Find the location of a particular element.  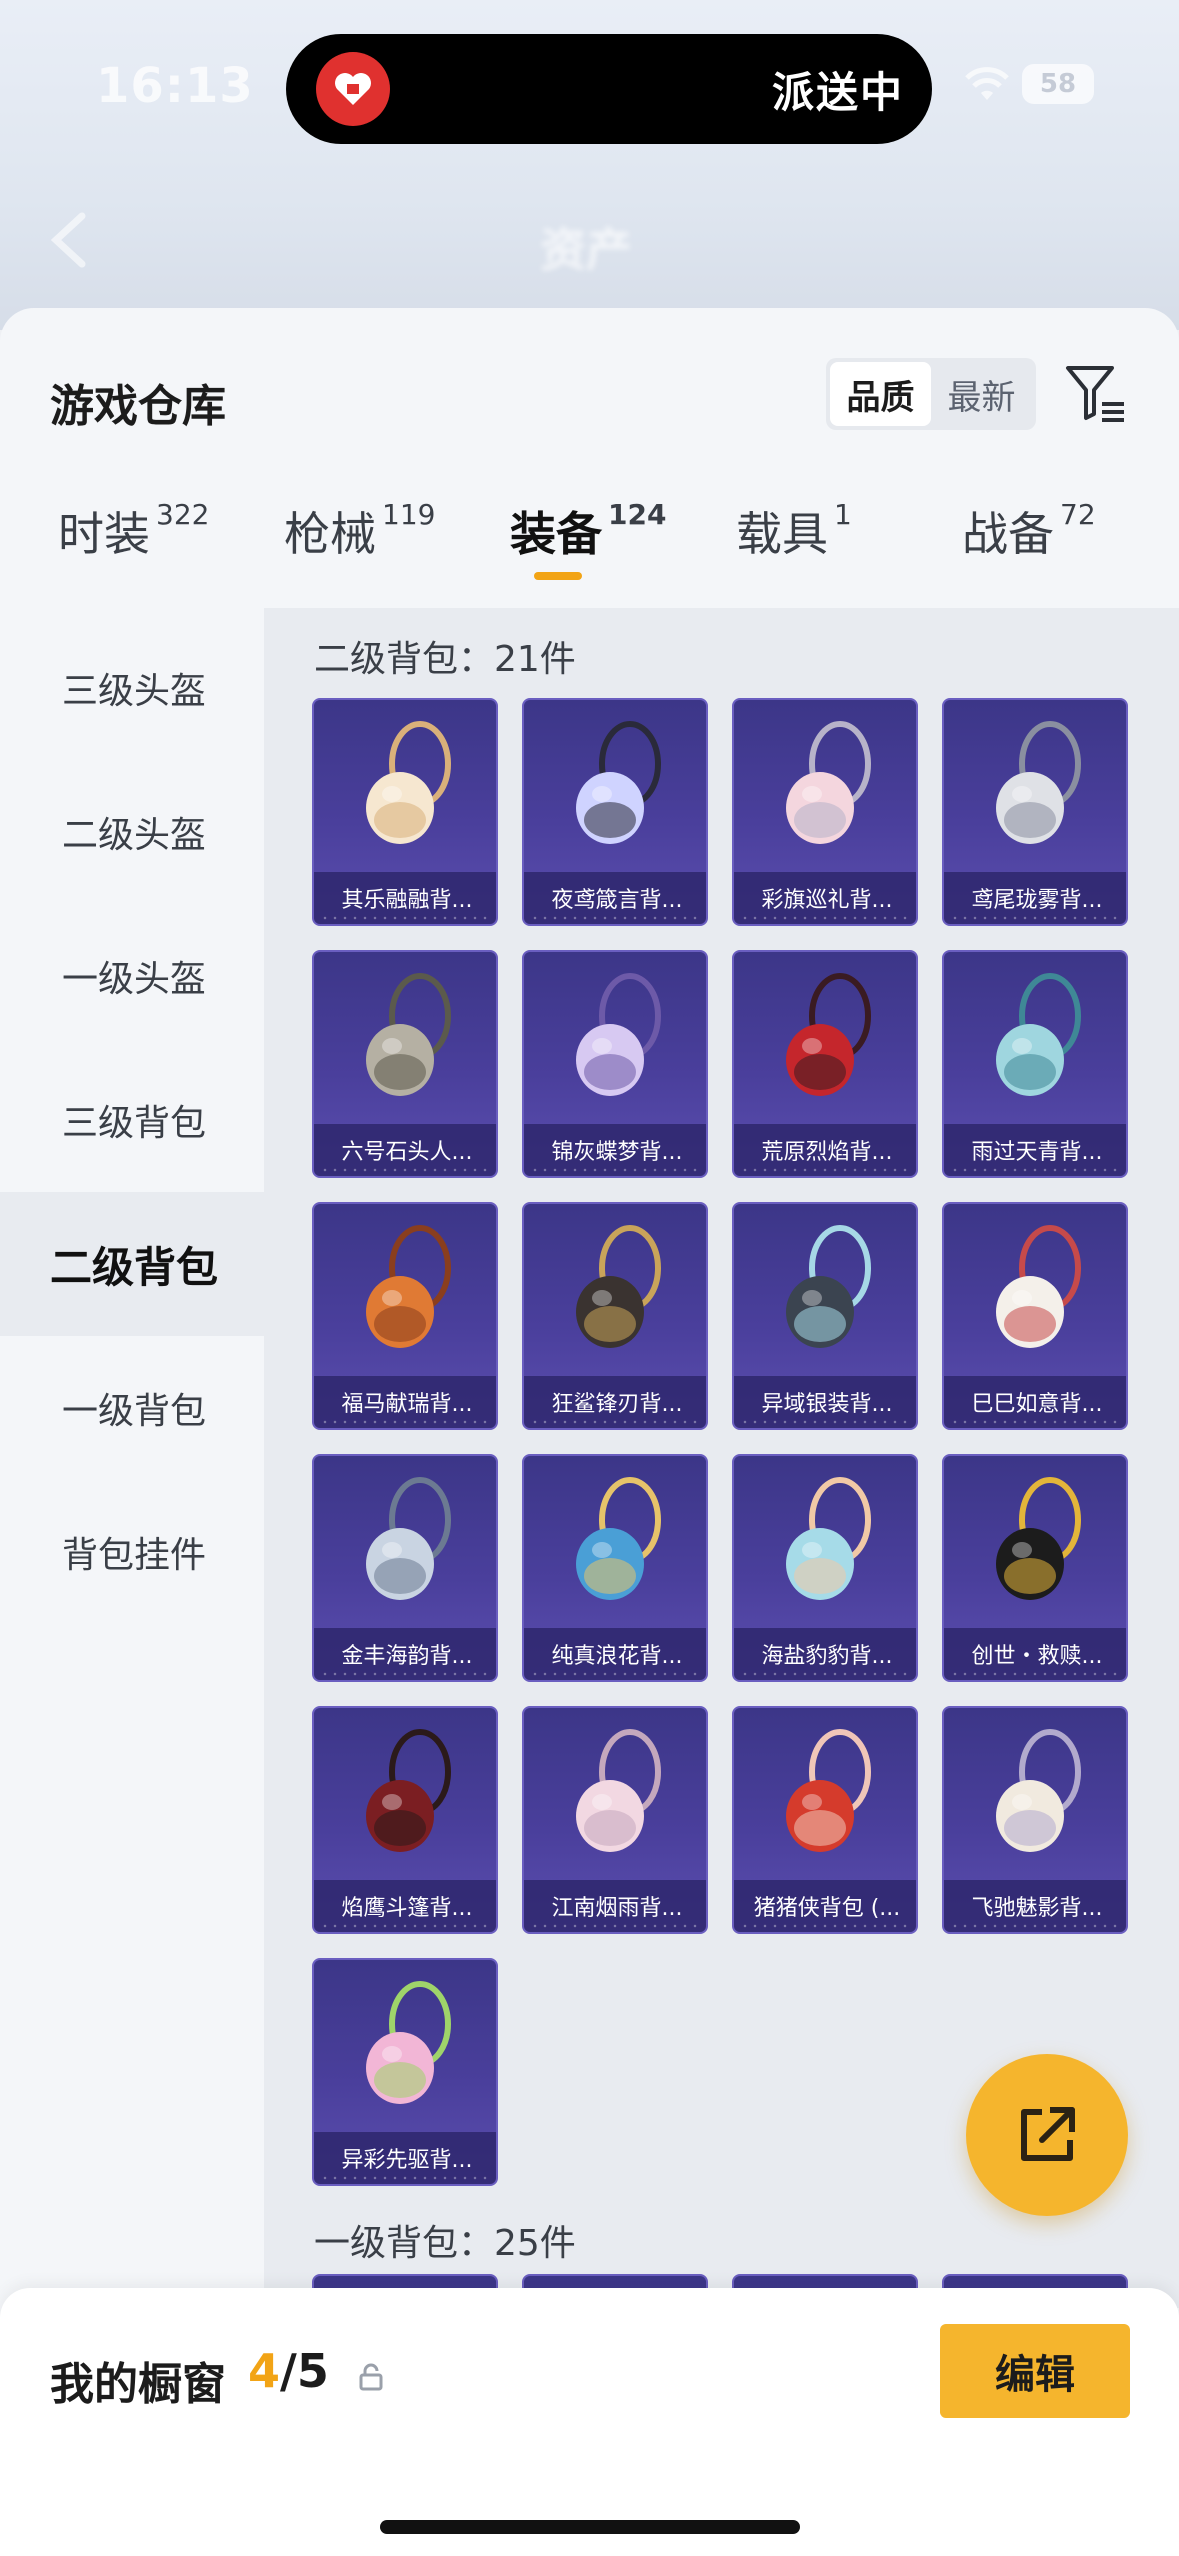

back-icon is located at coordinates (69, 240).